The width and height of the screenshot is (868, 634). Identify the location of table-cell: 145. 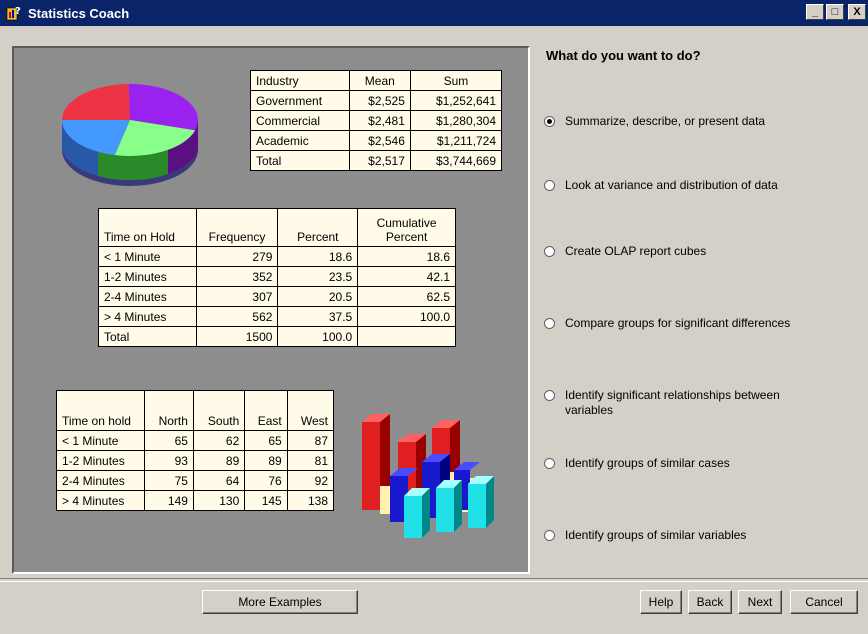
(266, 500).